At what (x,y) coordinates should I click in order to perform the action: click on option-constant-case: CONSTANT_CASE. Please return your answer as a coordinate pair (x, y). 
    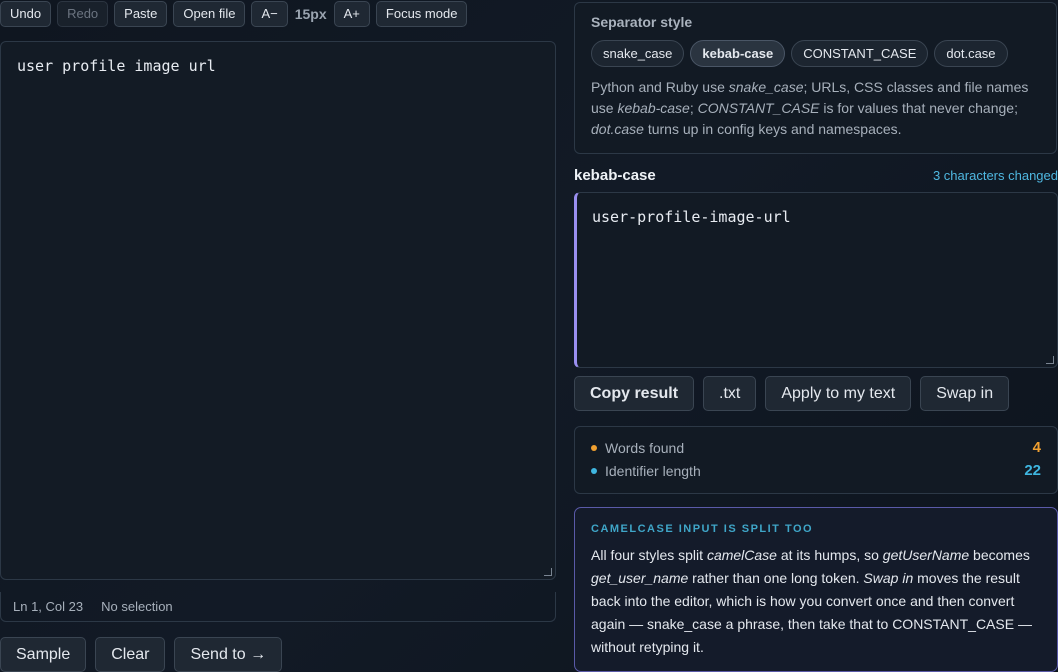
    Looking at the image, I should click on (860, 53).